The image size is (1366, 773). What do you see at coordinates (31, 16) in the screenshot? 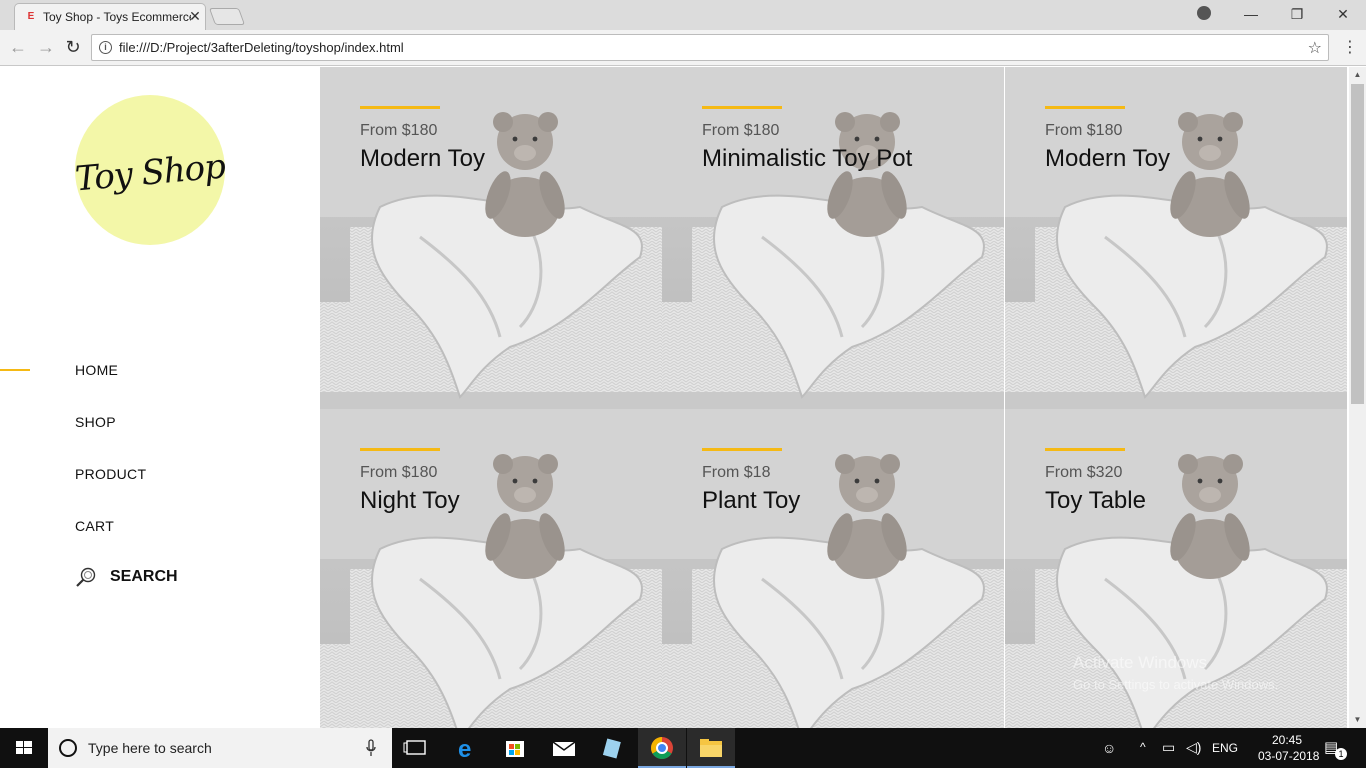
I see `favicon-icon: E` at bounding box center [31, 16].